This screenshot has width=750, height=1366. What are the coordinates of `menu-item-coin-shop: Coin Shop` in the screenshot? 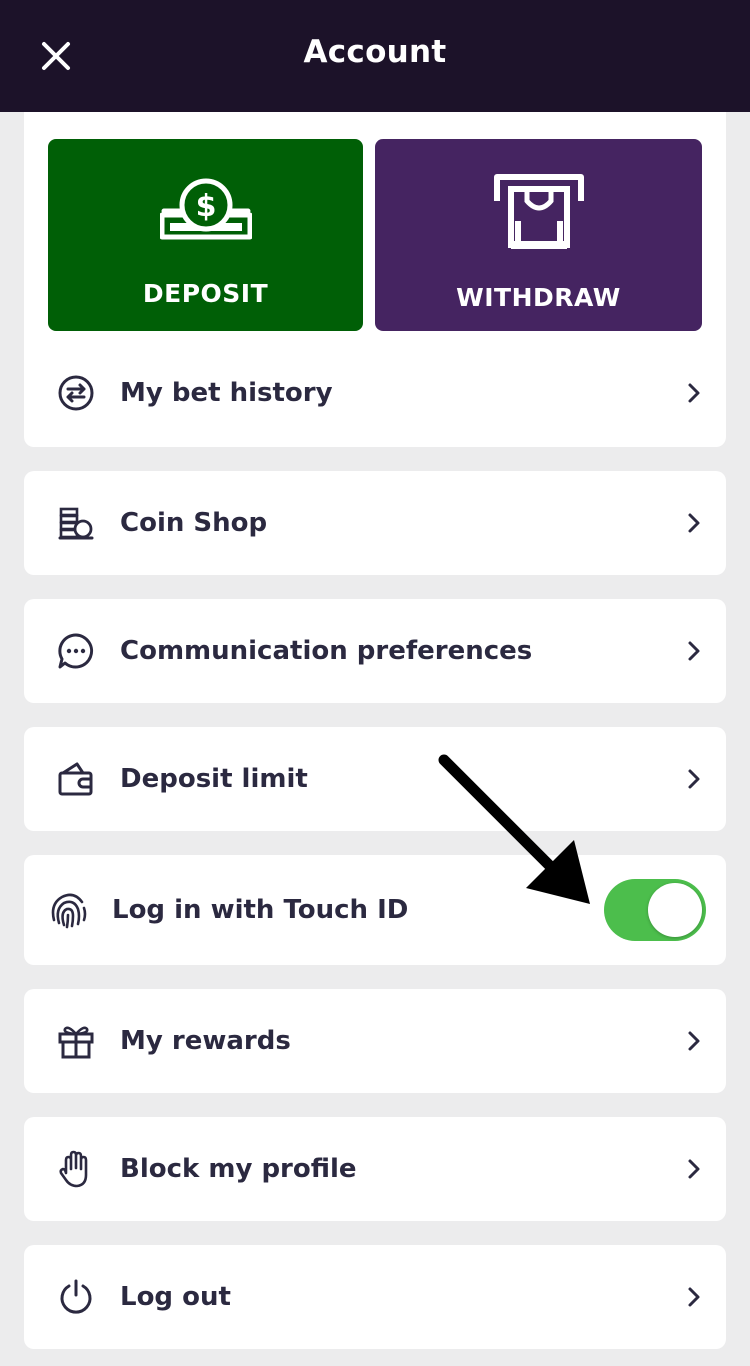 It's located at (375, 523).